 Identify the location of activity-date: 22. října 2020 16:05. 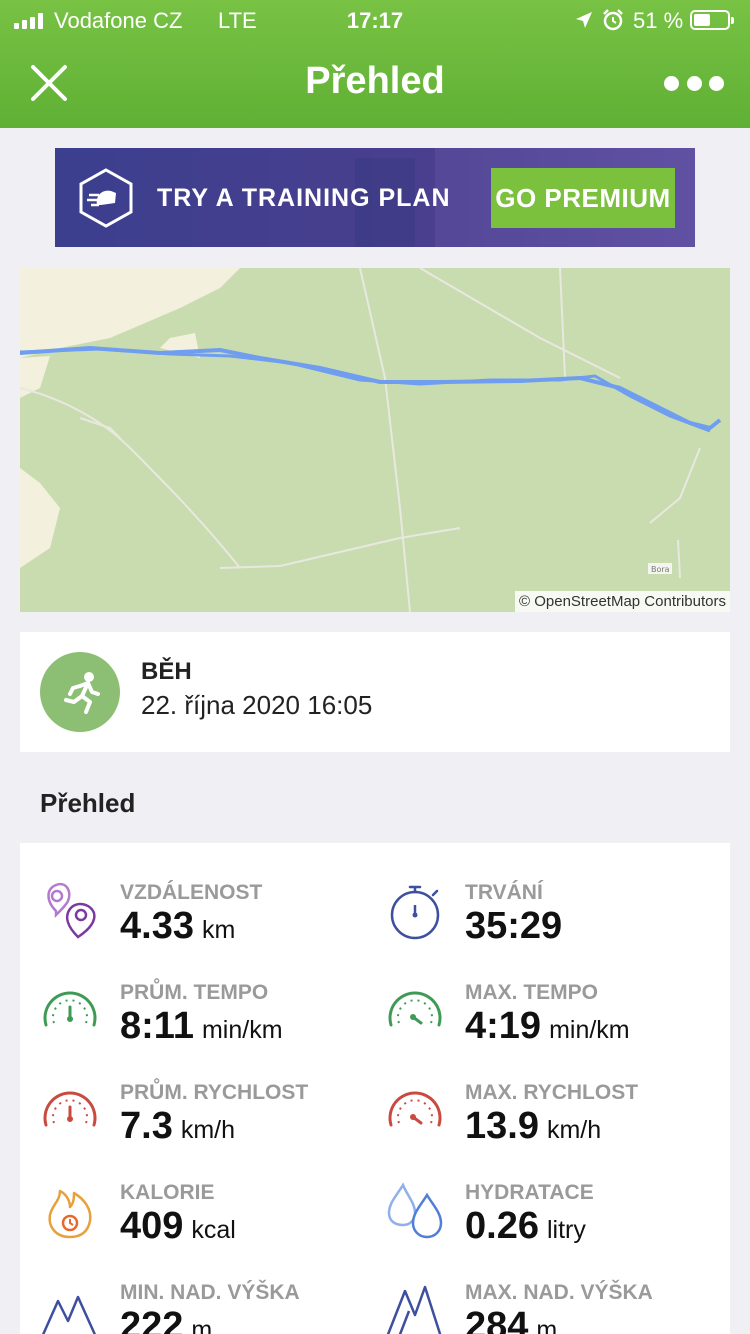
(257, 705).